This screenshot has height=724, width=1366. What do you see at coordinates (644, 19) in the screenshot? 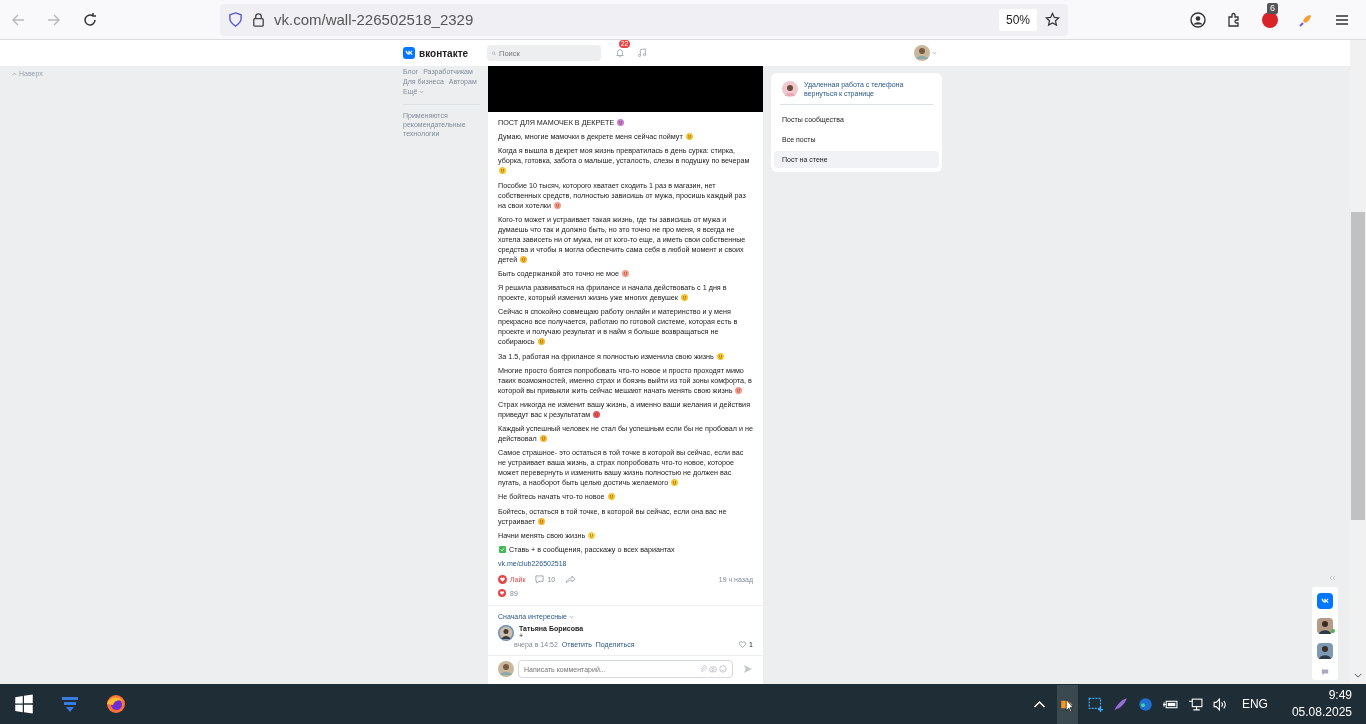
I see `address-bar: vk.com/wall-226502518_2329 50%` at bounding box center [644, 19].